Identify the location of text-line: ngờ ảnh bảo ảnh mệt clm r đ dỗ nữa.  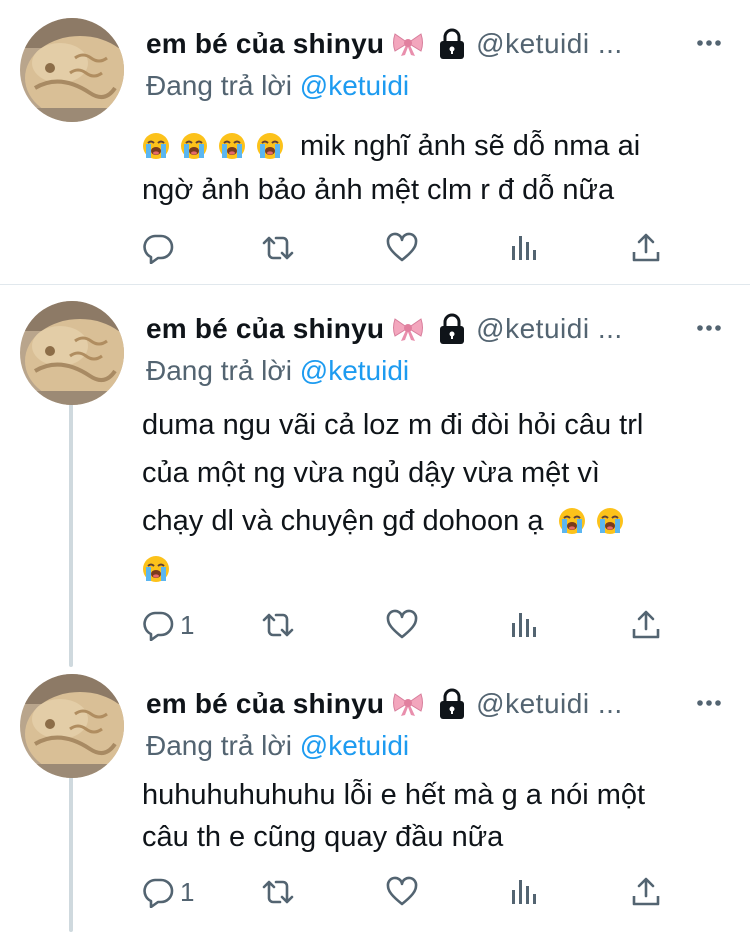
(378, 190).